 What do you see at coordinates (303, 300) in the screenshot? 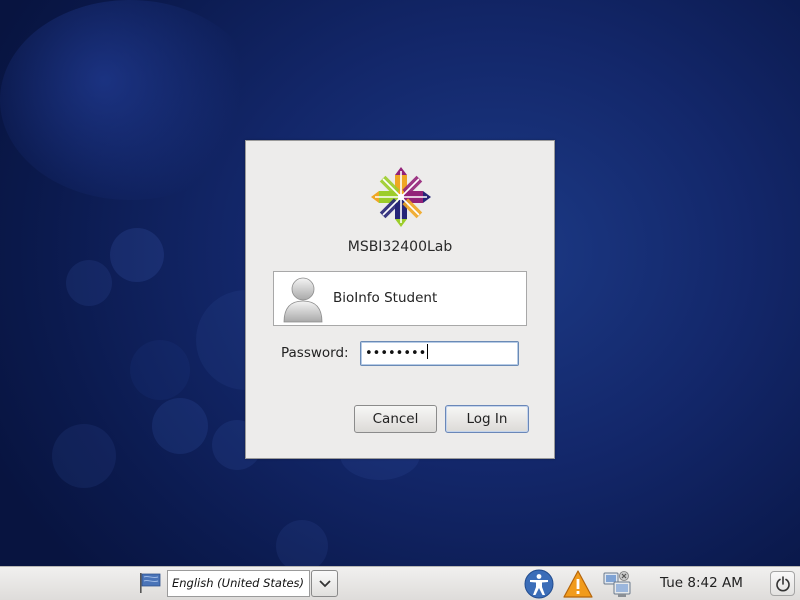
I see `user-avatar-icon` at bounding box center [303, 300].